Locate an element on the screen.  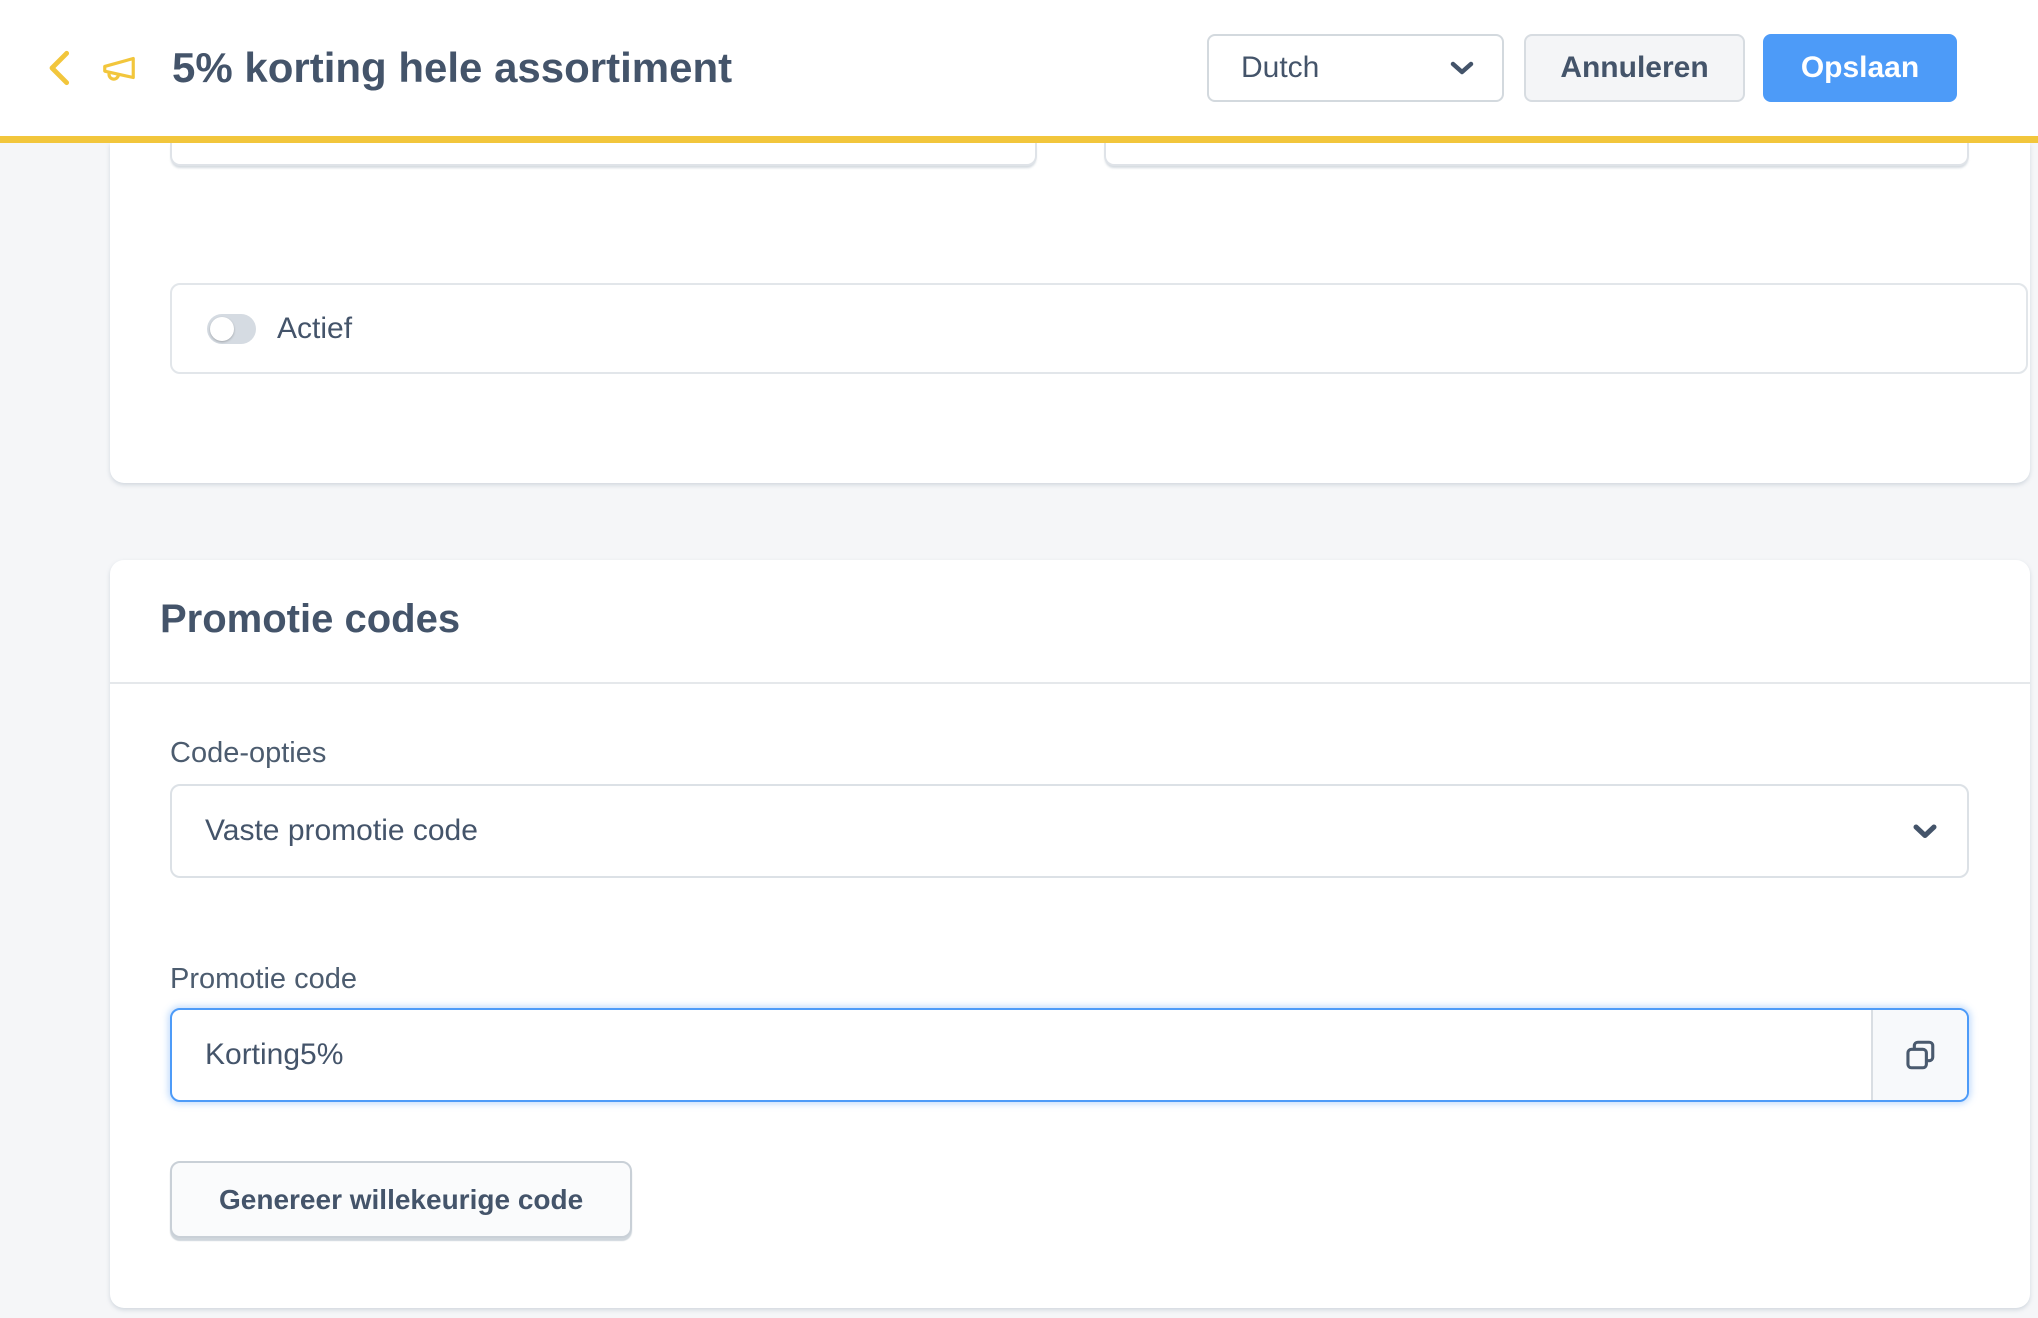
generate-random-code-label: Genereer willekeurige code is located at coordinates (401, 1199).